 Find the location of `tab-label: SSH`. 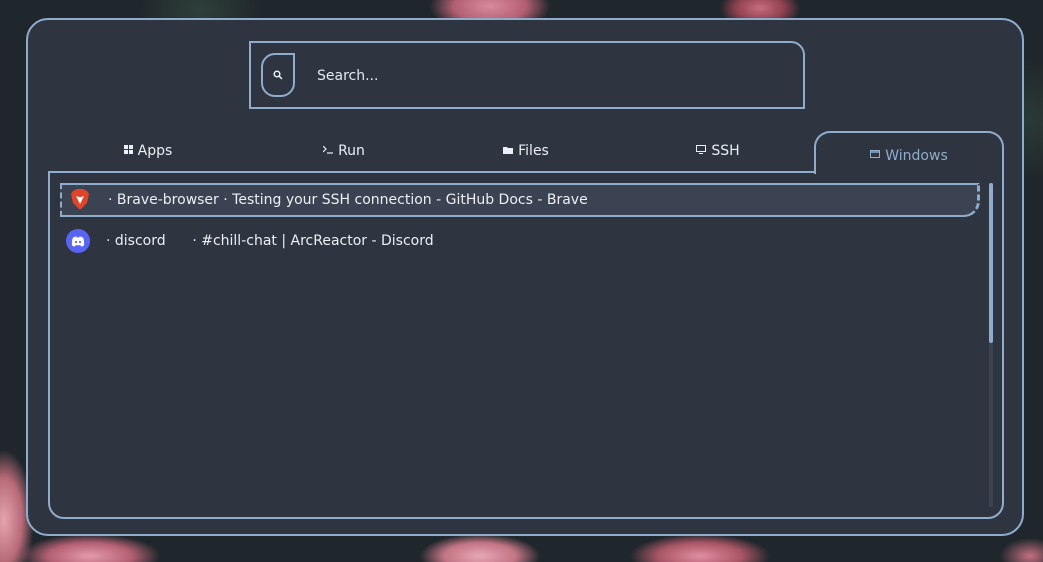

tab-label: SSH is located at coordinates (725, 151).